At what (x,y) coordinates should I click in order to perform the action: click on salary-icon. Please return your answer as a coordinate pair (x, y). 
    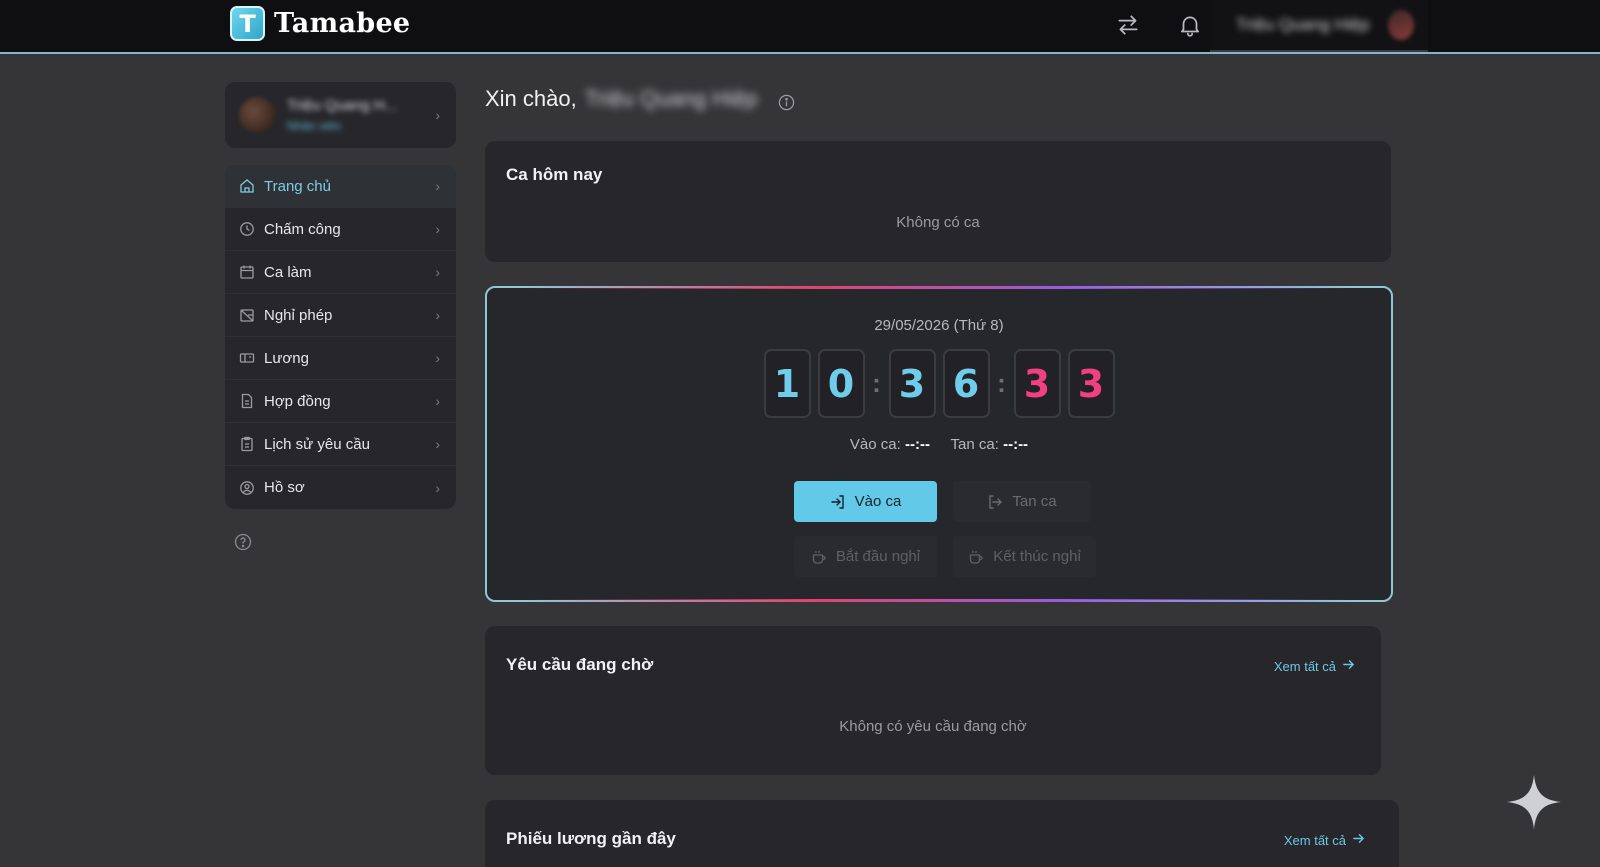
    Looking at the image, I should click on (247, 358).